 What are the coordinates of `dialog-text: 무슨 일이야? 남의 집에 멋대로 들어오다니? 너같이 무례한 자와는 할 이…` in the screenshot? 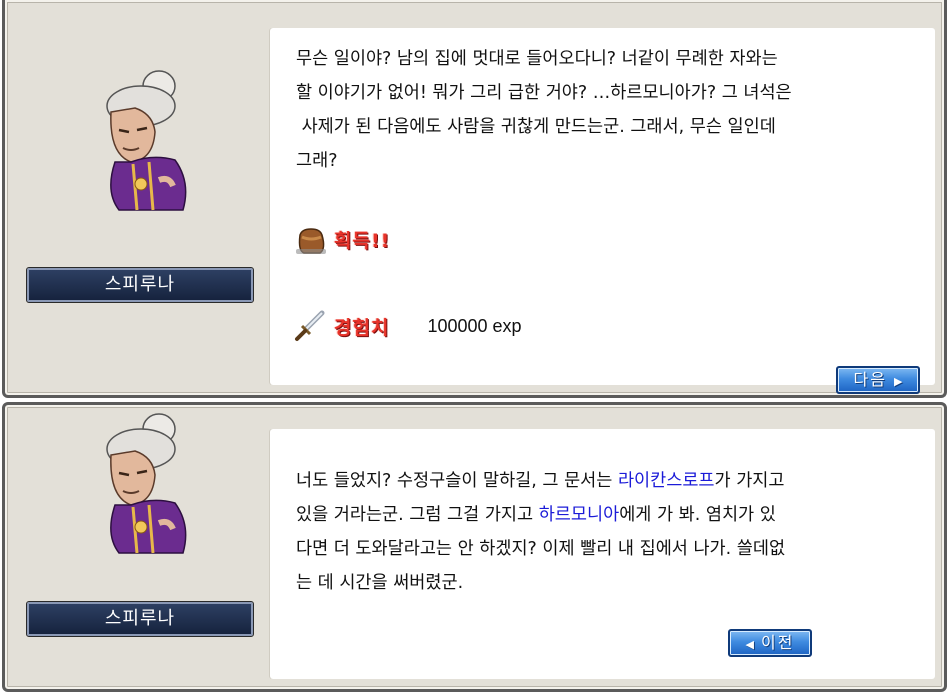 It's located at (544, 110).